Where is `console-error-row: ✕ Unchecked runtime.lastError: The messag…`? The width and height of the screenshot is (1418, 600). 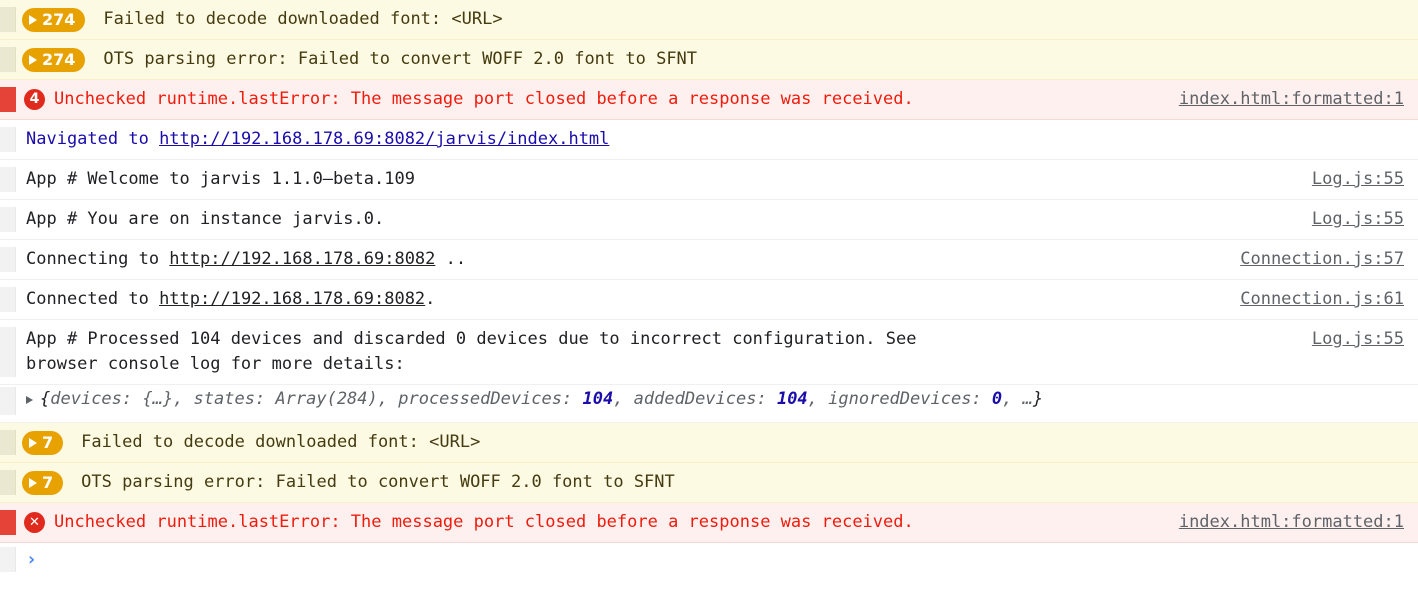
console-error-row: ✕ Unchecked runtime.lastError: The messag… is located at coordinates (709, 523).